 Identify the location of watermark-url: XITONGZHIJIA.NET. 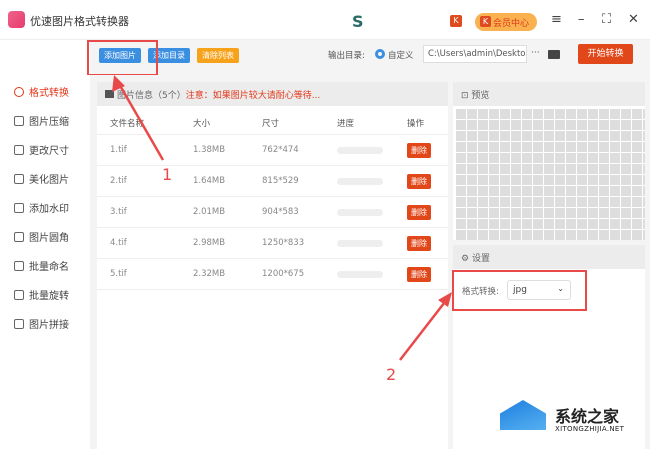
(590, 429).